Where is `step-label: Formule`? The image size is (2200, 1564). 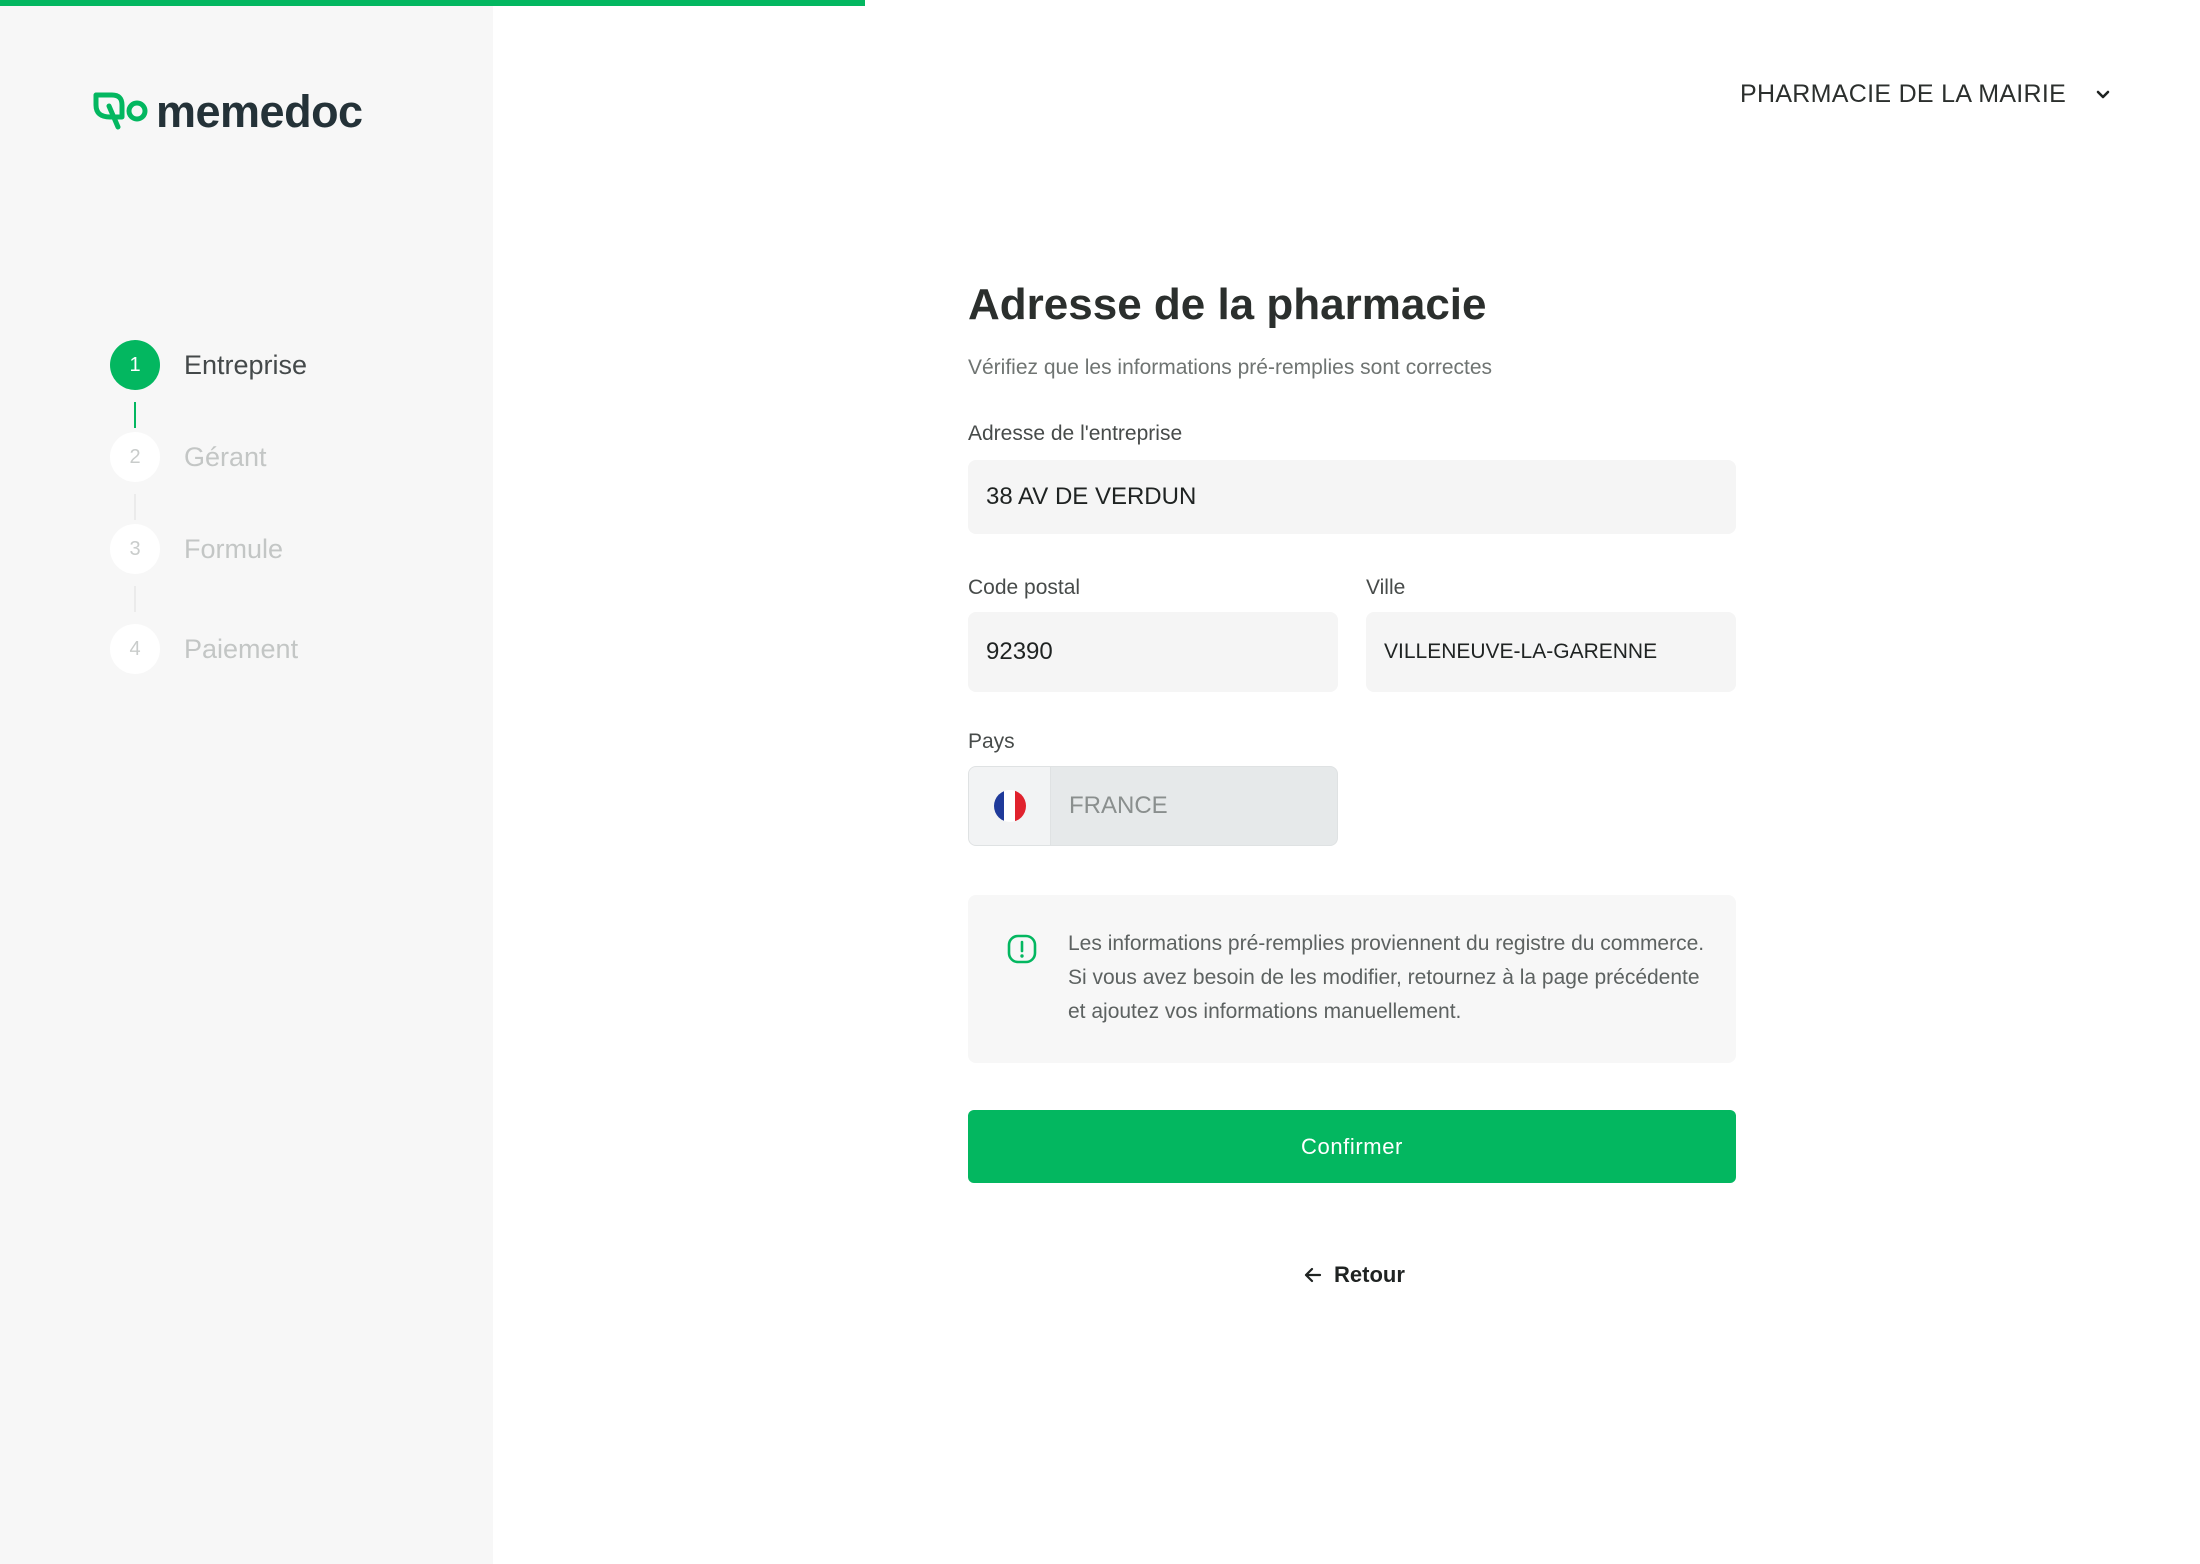
step-label: Formule is located at coordinates (234, 548).